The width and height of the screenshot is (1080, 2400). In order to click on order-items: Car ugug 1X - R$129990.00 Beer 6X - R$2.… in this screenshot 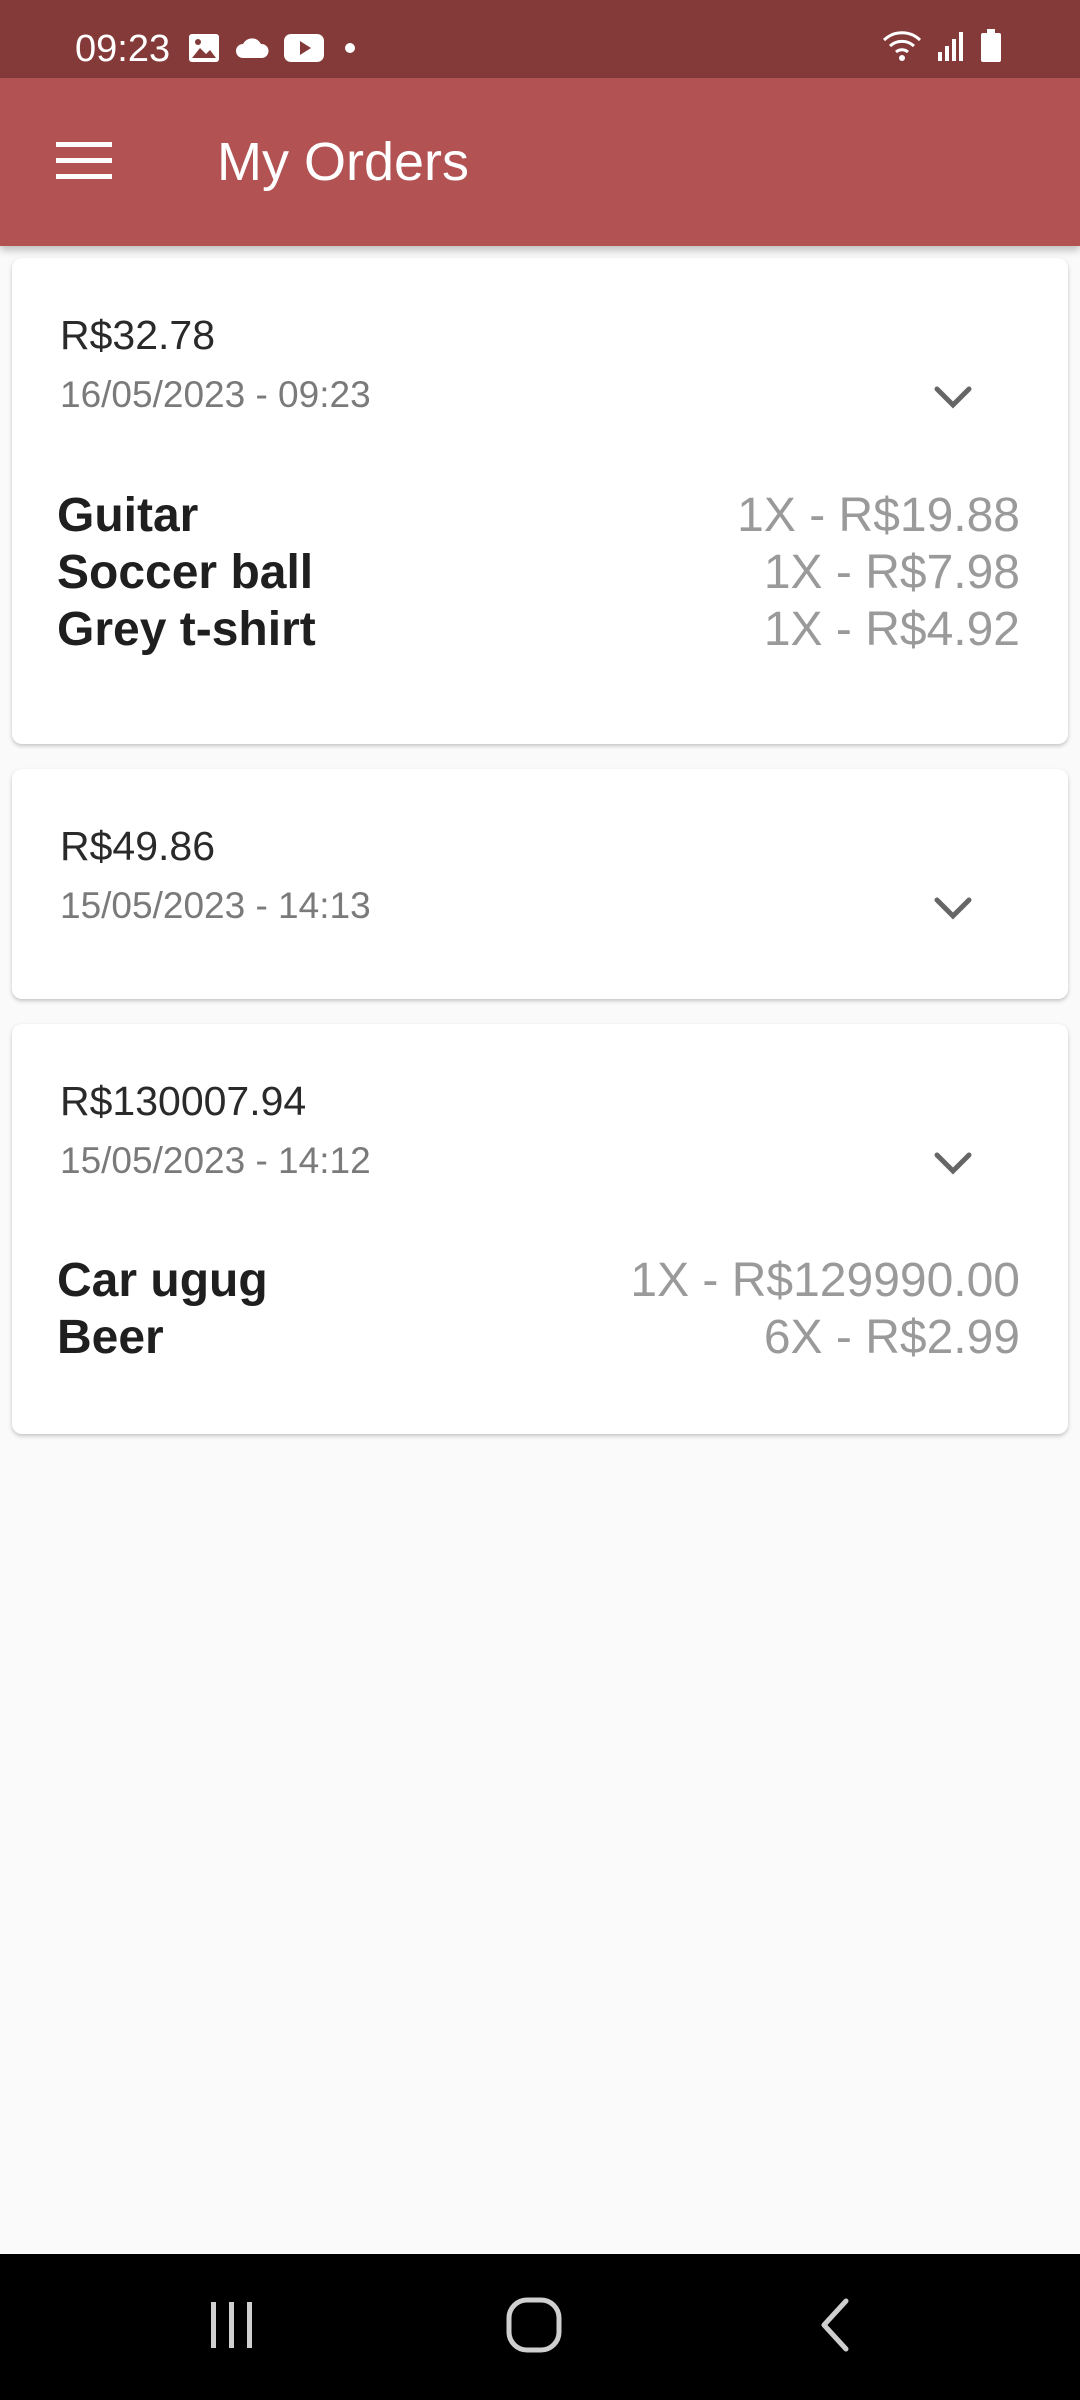, I will do `click(538, 1309)`.